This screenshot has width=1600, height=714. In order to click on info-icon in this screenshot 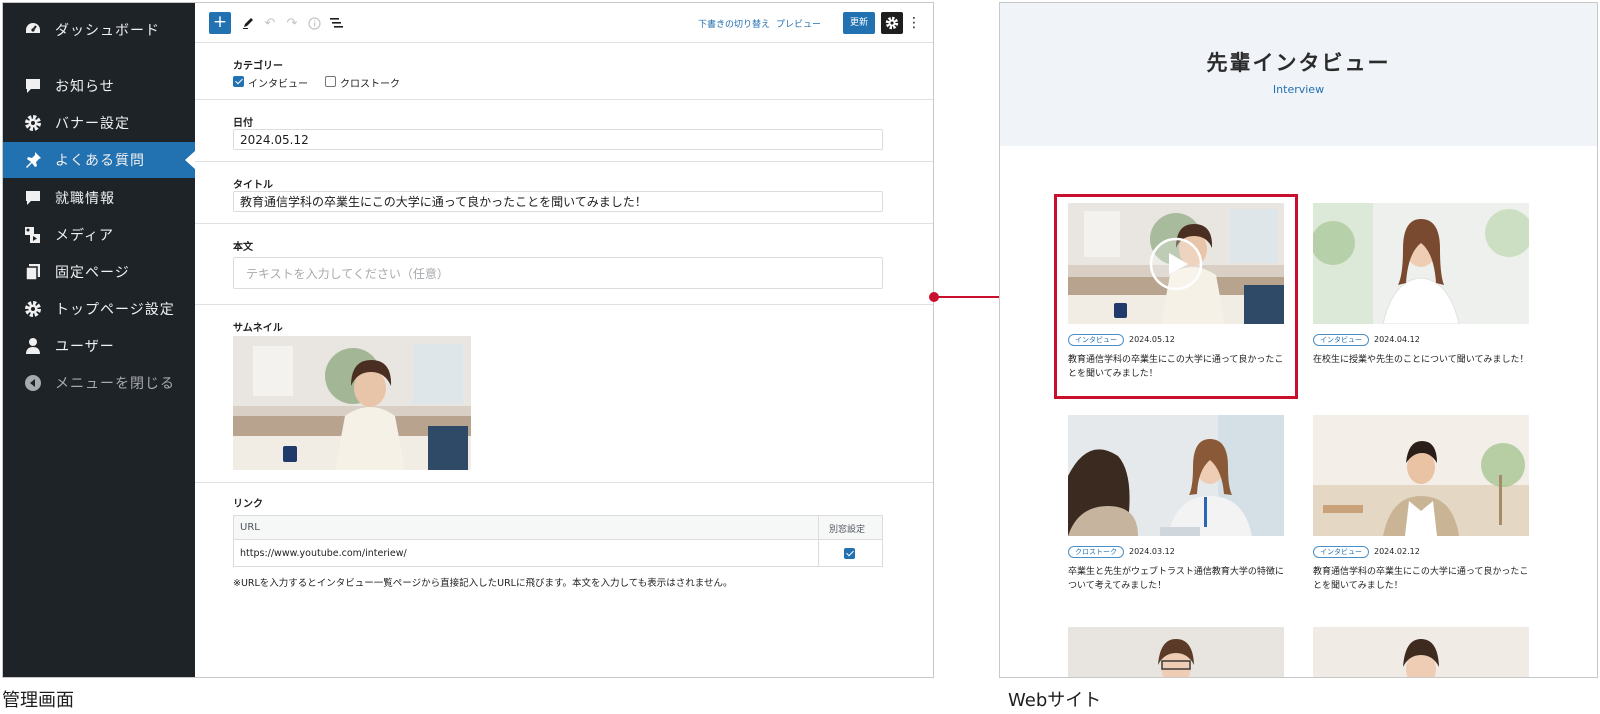, I will do `click(314, 23)`.